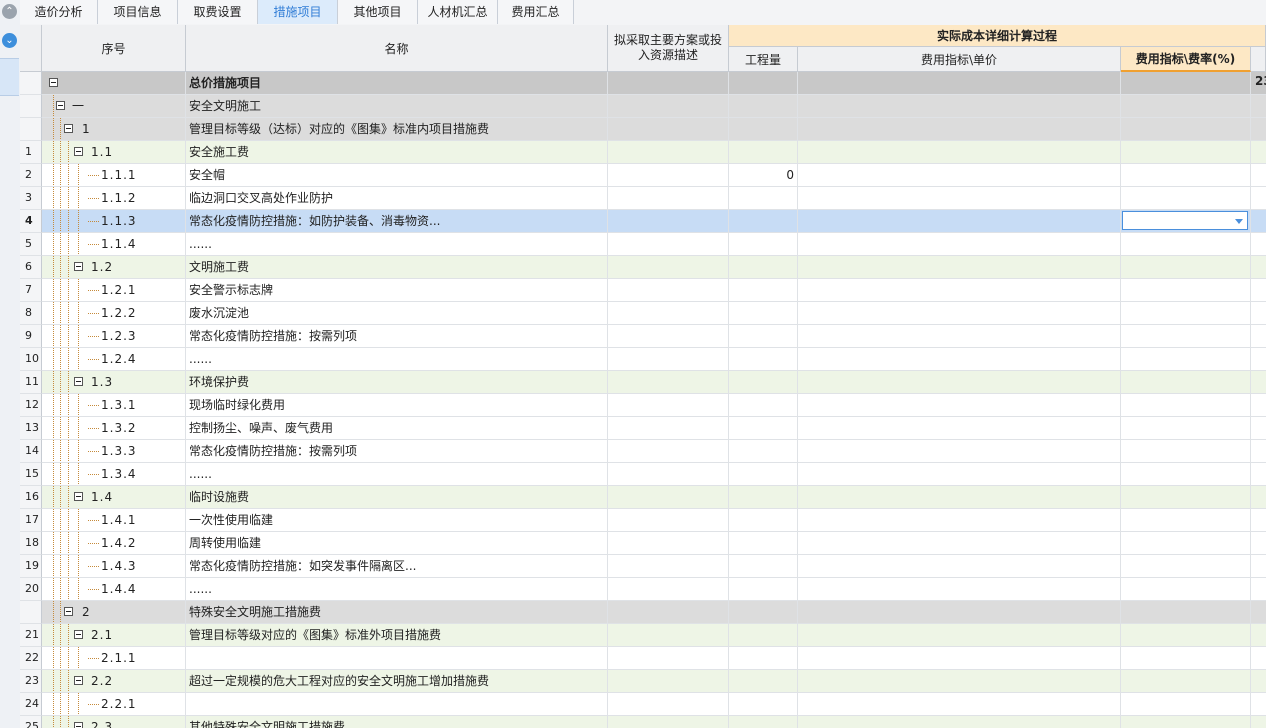  Describe the element at coordinates (298, 12) in the screenshot. I see `tab-3: 措施项目` at that location.